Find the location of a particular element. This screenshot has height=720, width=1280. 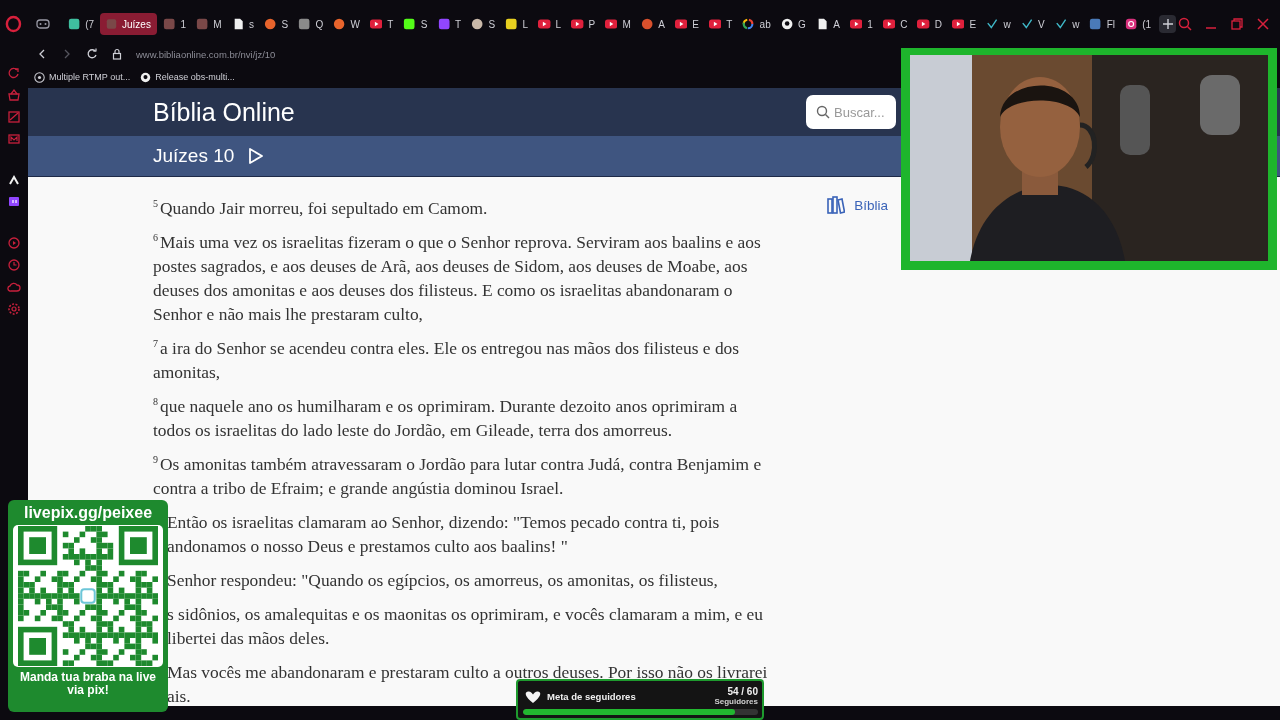

verse-text: contra a tribo de Efraim; e grande angústia dominou Israel. is located at coordinates (358, 488).